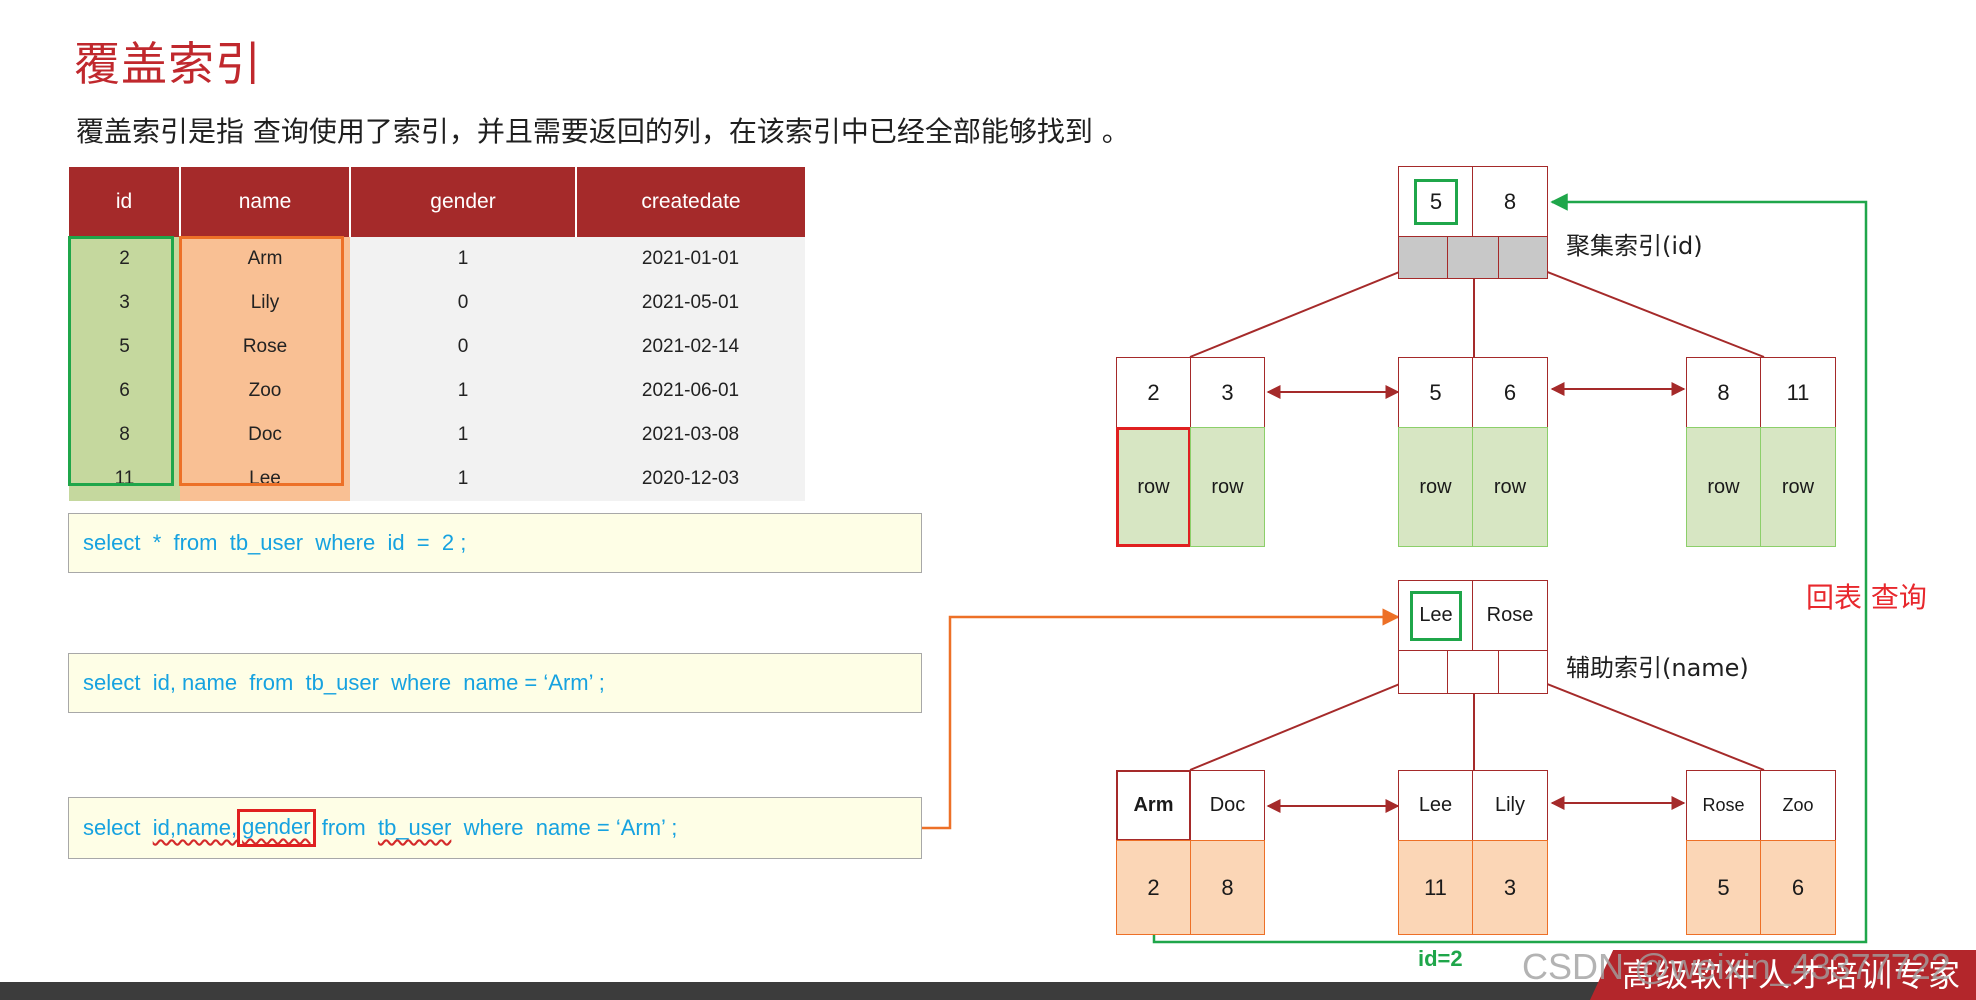  Describe the element at coordinates (1643, 309) in the screenshot. I see `edge-clustered-right` at that location.